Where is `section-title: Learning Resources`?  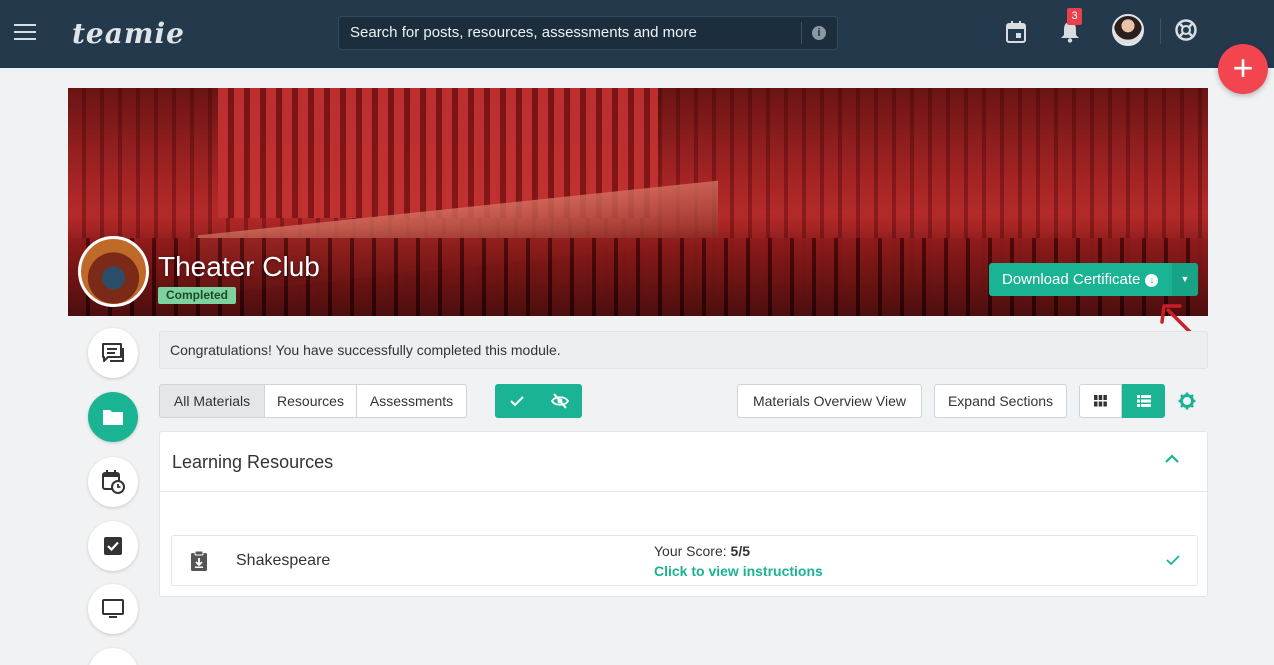 section-title: Learning Resources is located at coordinates (253, 462).